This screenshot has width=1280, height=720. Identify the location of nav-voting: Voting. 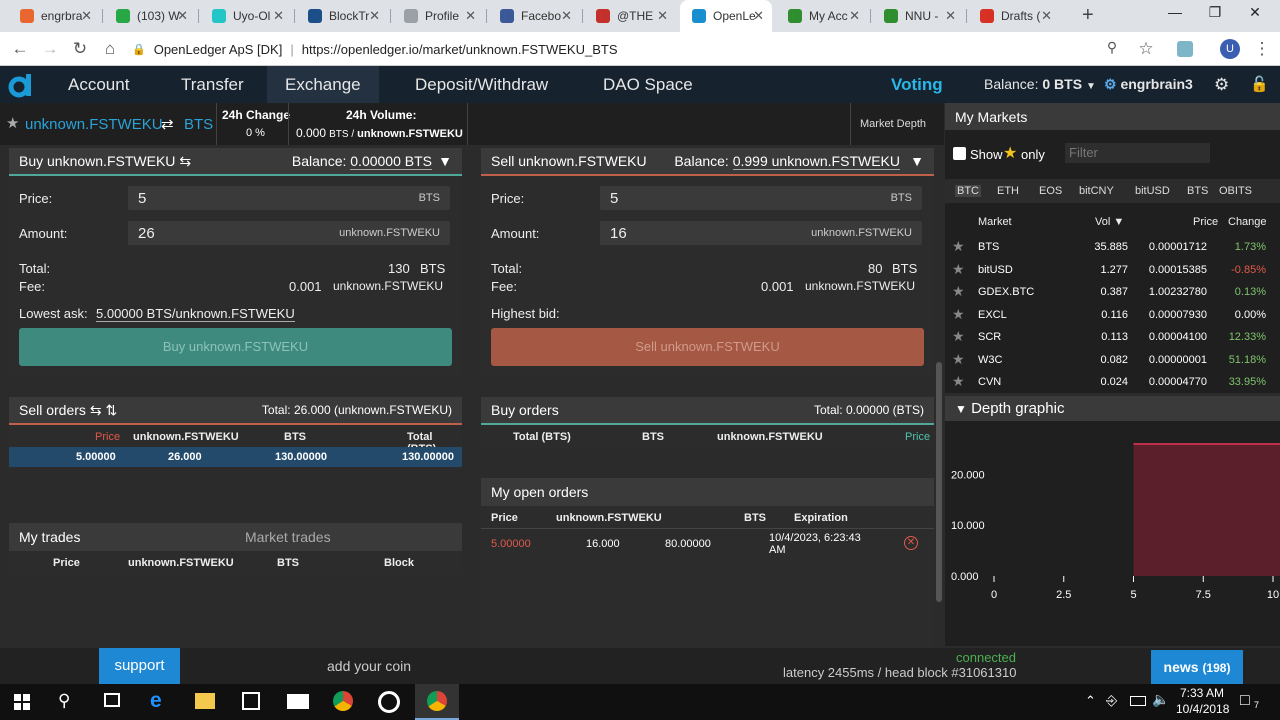
(917, 84).